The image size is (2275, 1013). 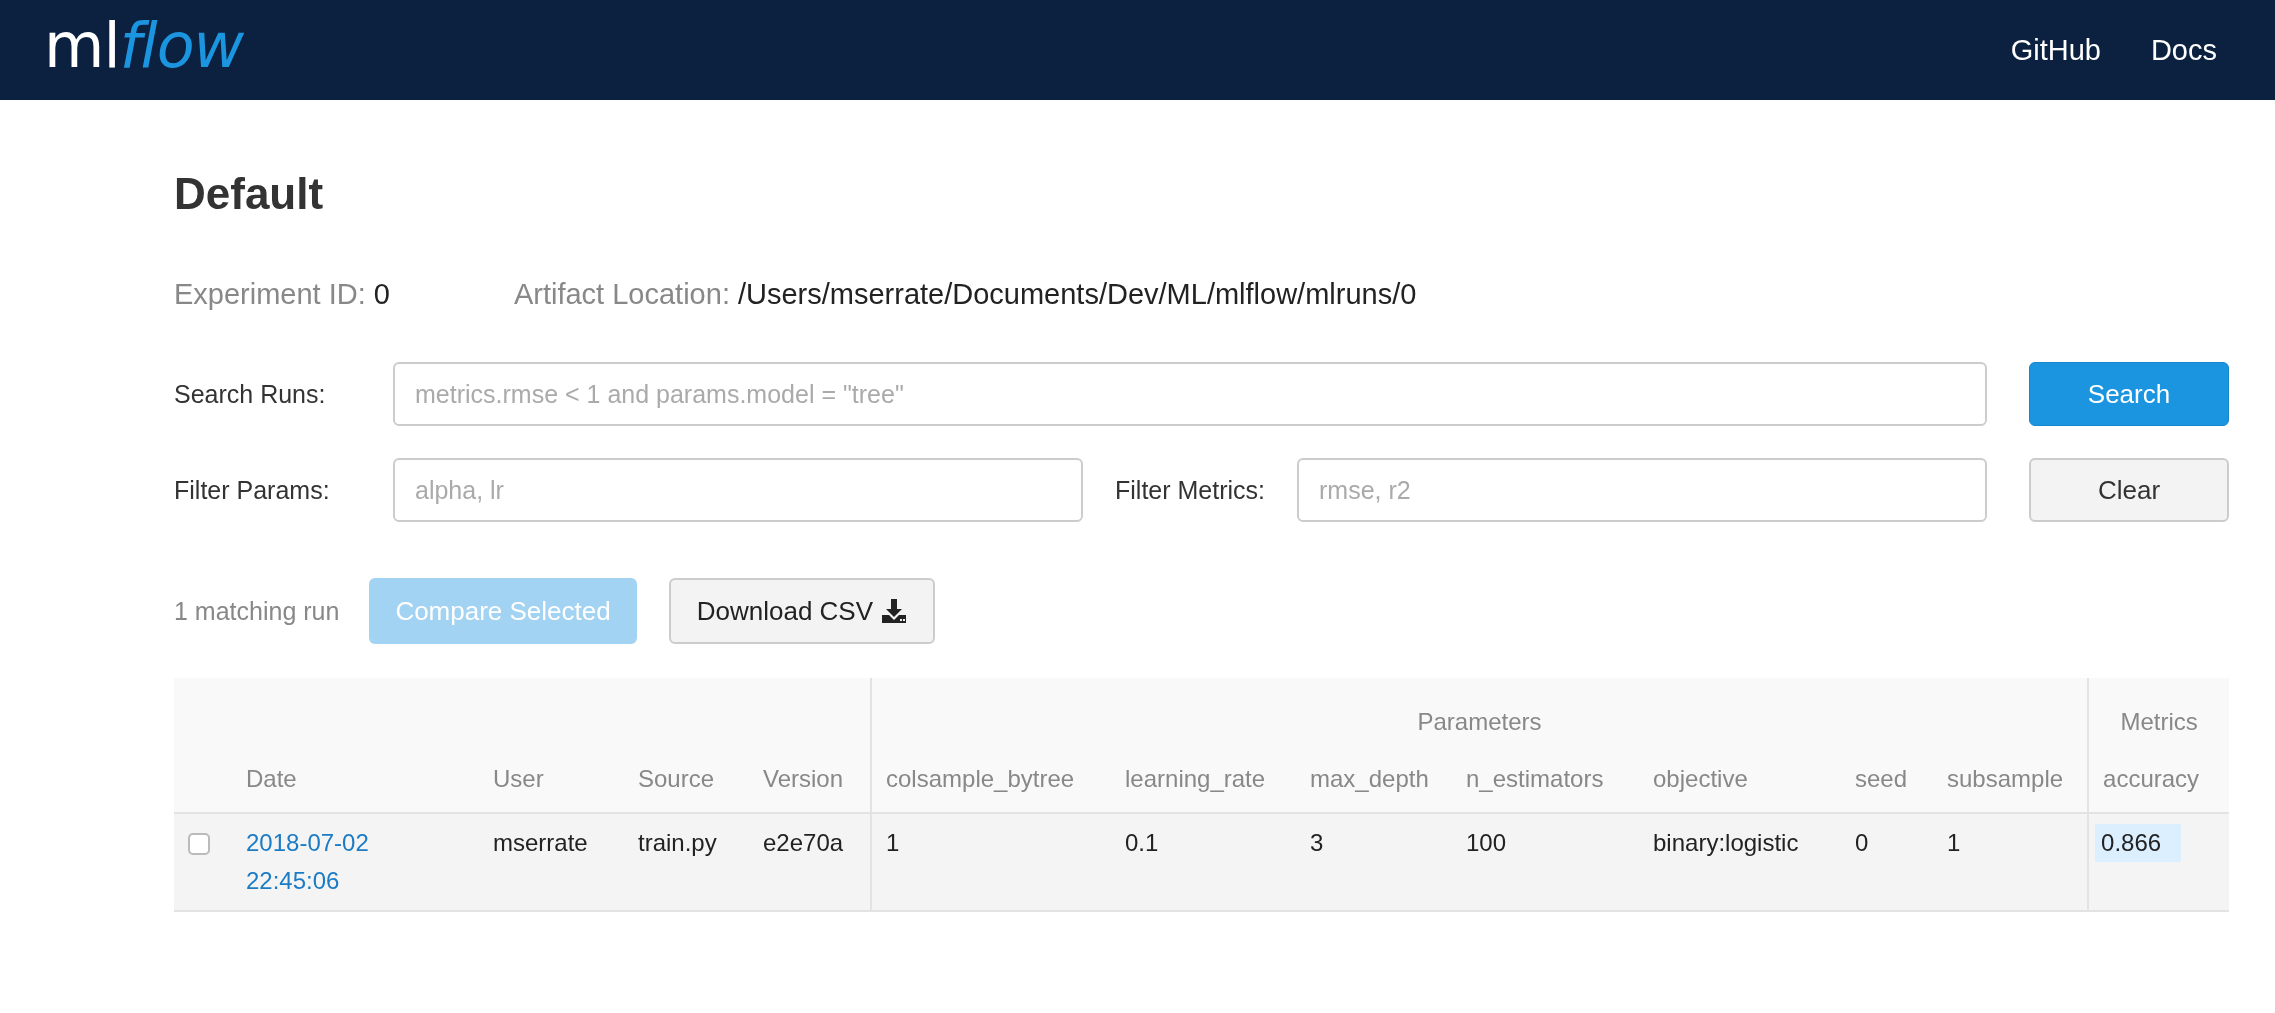 I want to click on mlflow-logo: mlflow, so click(x=144, y=46).